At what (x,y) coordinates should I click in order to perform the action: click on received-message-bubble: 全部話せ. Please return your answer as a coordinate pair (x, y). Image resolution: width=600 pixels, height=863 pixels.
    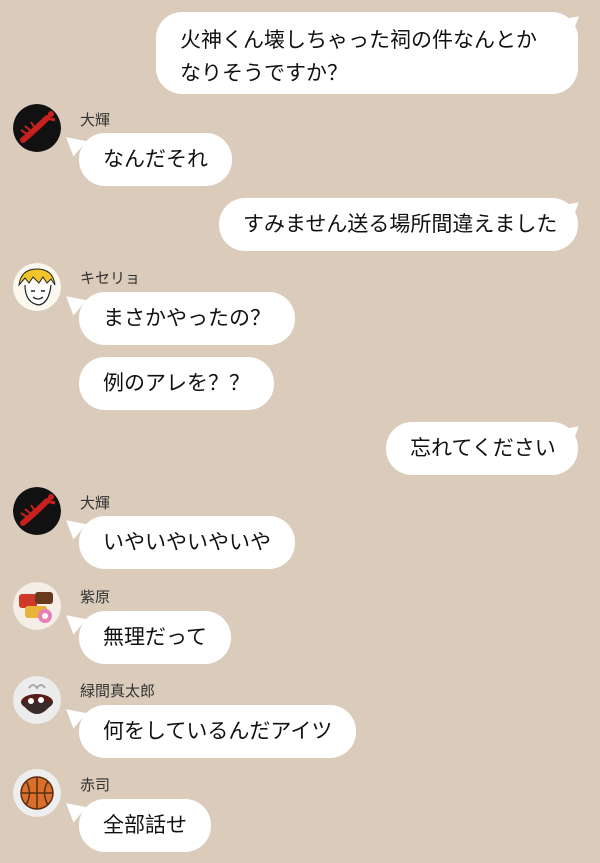
    Looking at the image, I should click on (145, 825).